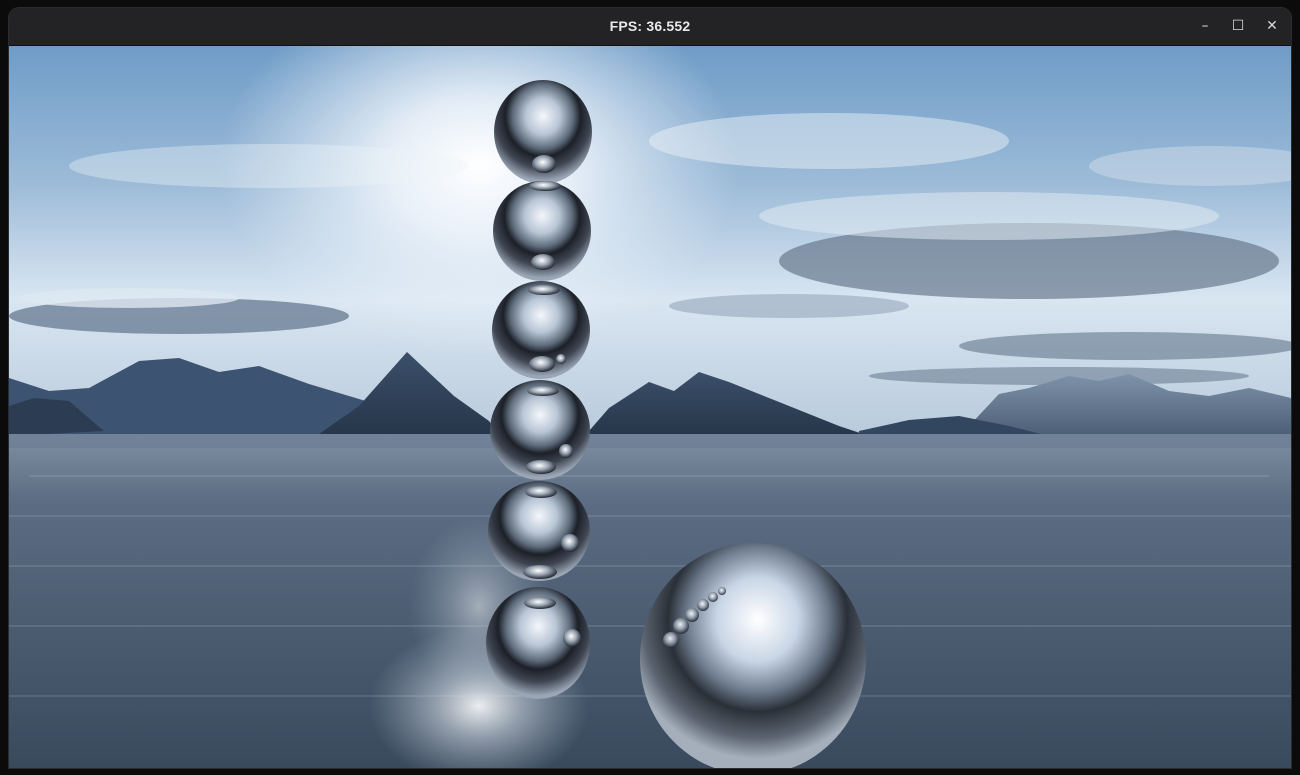 Image resolution: width=1300 pixels, height=775 pixels. I want to click on large-sphere, so click(753, 655).